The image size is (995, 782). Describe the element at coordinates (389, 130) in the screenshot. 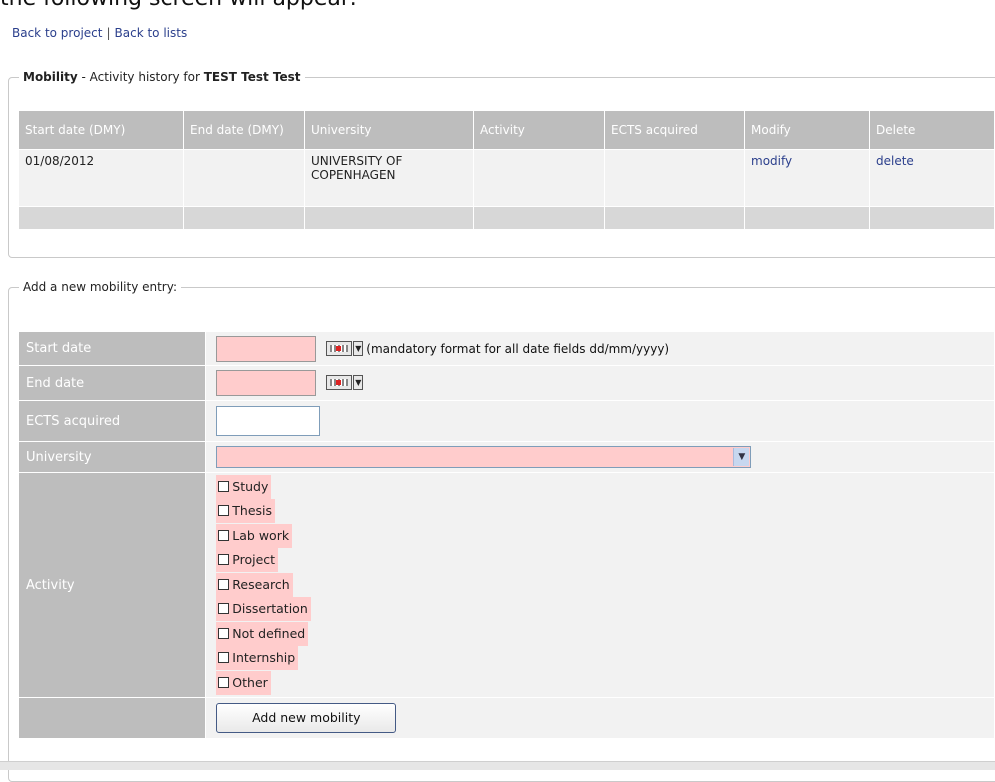

I see `col-university: University` at that location.